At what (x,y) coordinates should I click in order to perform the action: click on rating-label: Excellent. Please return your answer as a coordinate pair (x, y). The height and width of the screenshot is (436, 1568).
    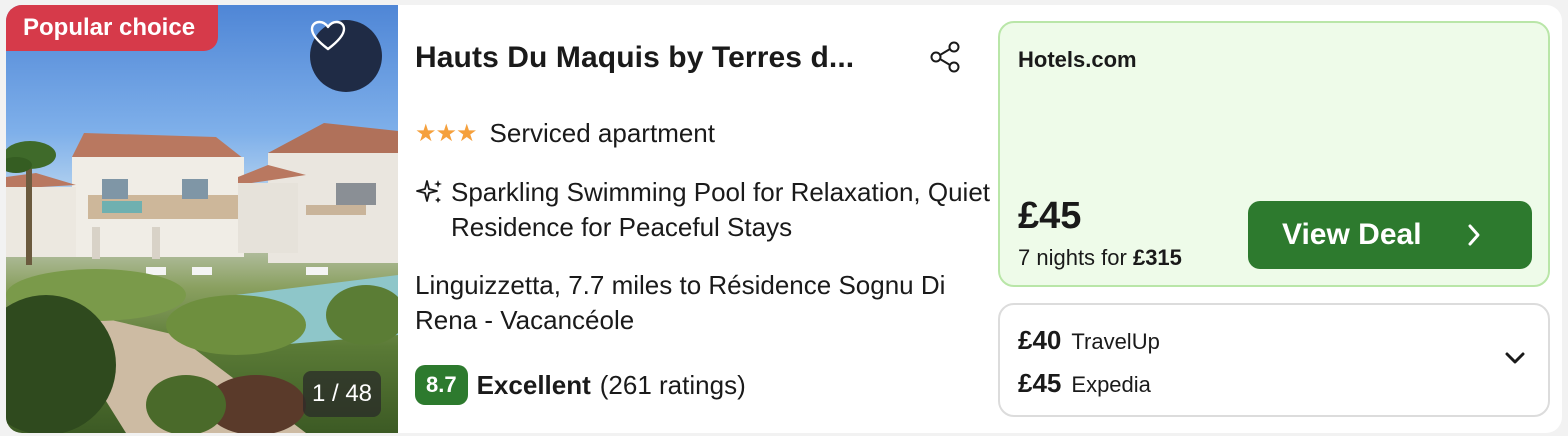
    Looking at the image, I should click on (533, 384).